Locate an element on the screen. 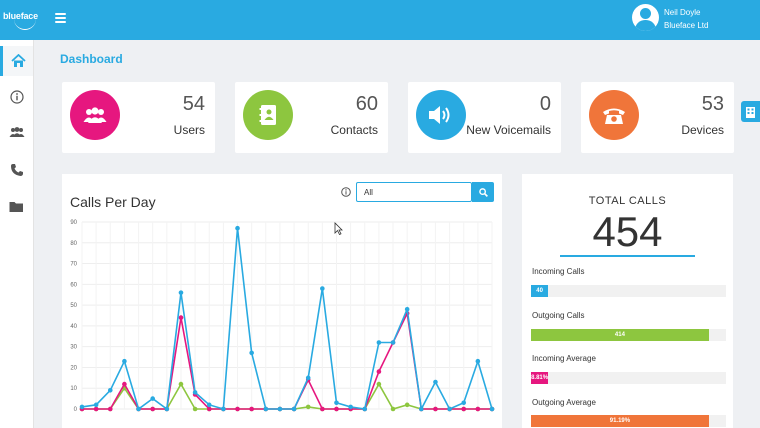 Image resolution: width=760 pixels, height=428 pixels. voicemails-count: 0 is located at coordinates (545, 104).